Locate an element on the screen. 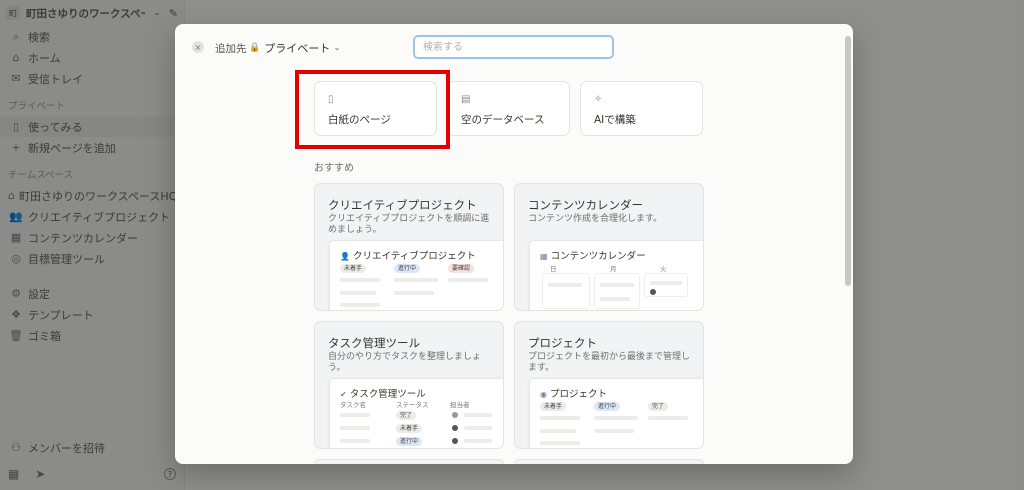  day-header: 火 is located at coordinates (663, 269).